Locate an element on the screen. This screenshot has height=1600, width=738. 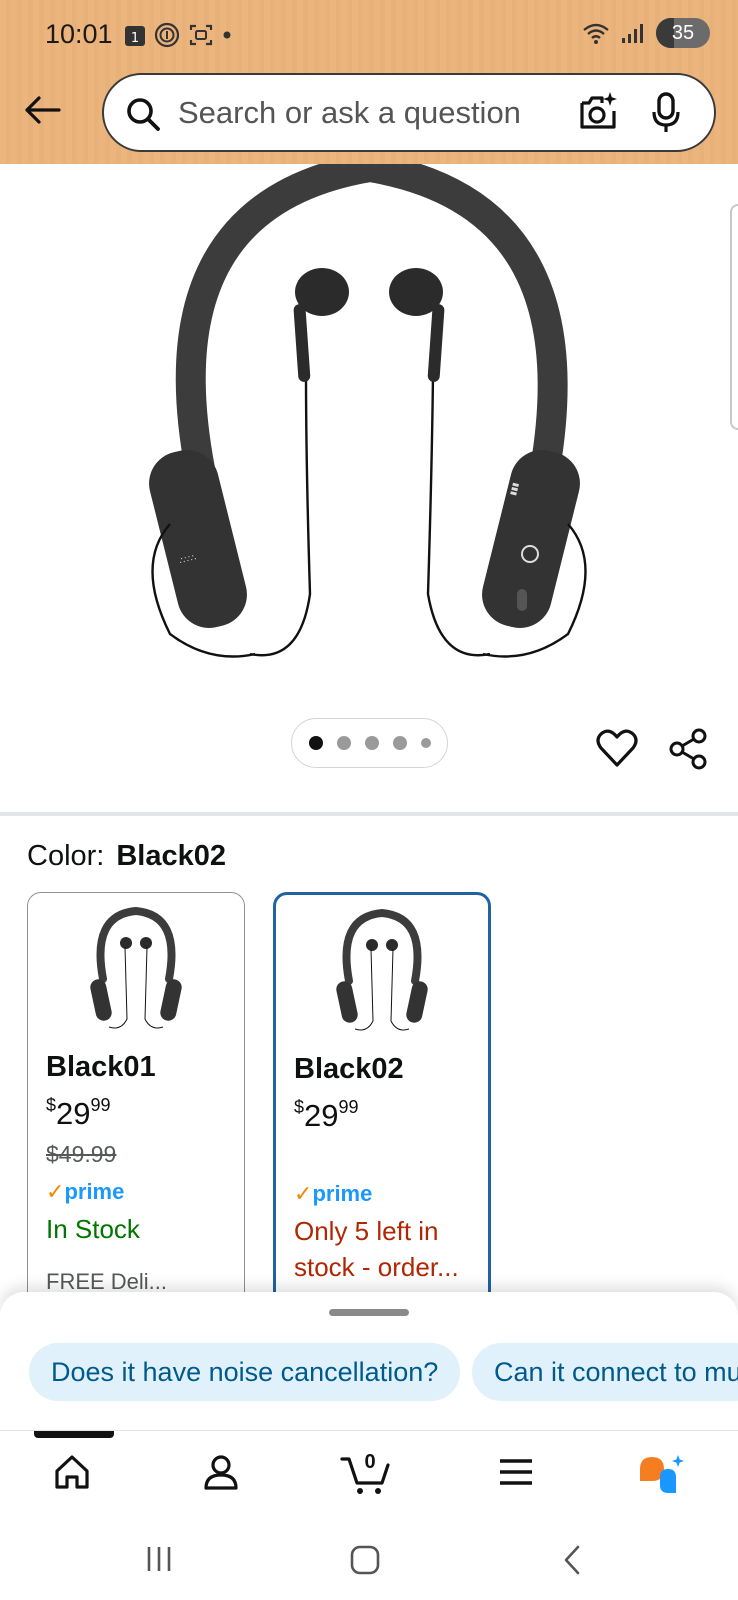
back-button is located at coordinates (42, 110).